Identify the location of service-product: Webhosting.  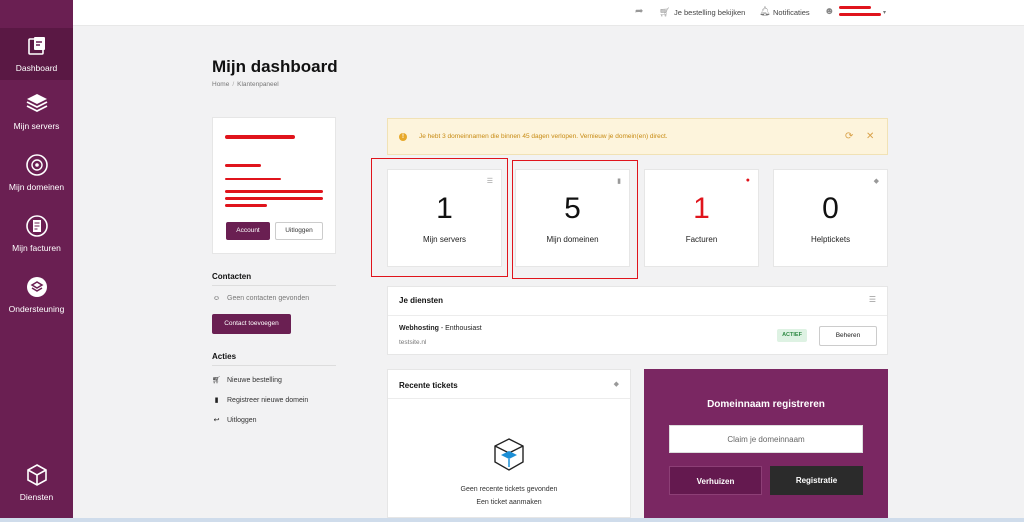
(419, 328).